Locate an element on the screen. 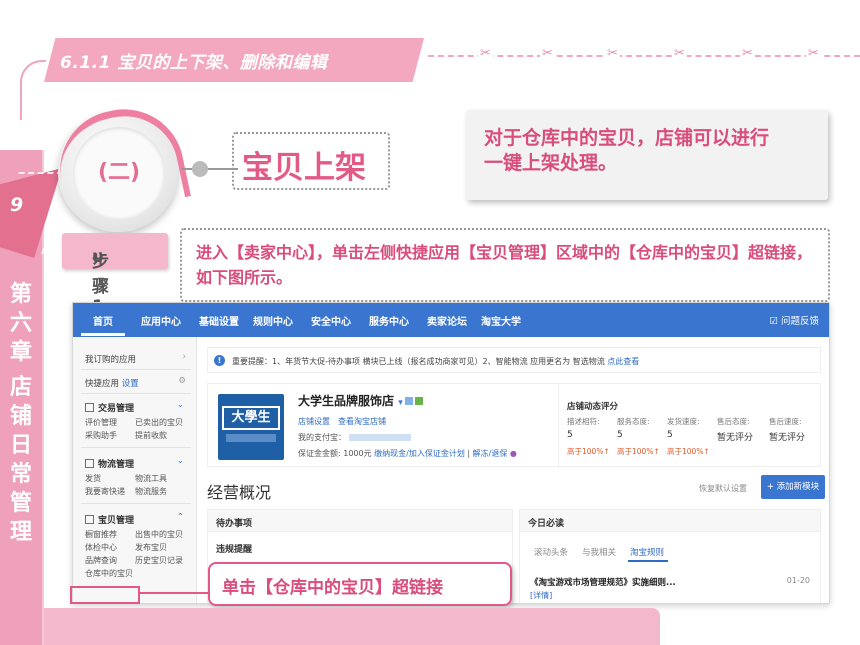 Image resolution: width=860 pixels, height=645 pixels. section-title-bar: 6.1.1 宝贝的上下架、删除和编辑 is located at coordinates (234, 60).